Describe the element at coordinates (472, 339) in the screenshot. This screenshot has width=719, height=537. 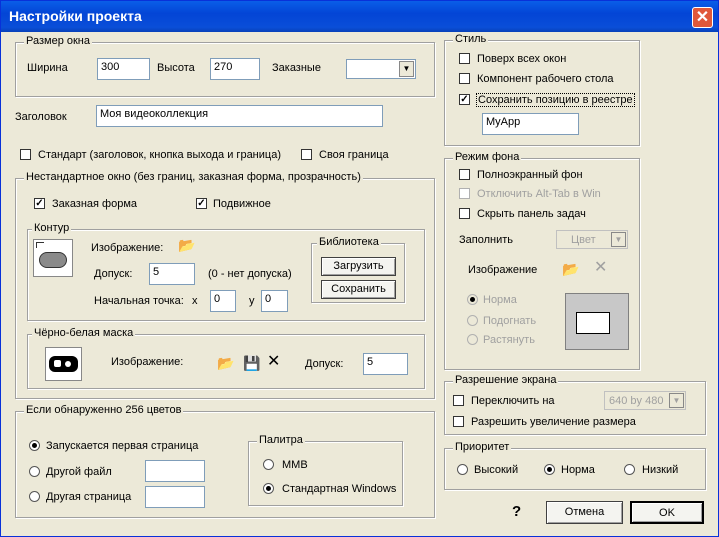
I see `stretch-mode-radio` at that location.